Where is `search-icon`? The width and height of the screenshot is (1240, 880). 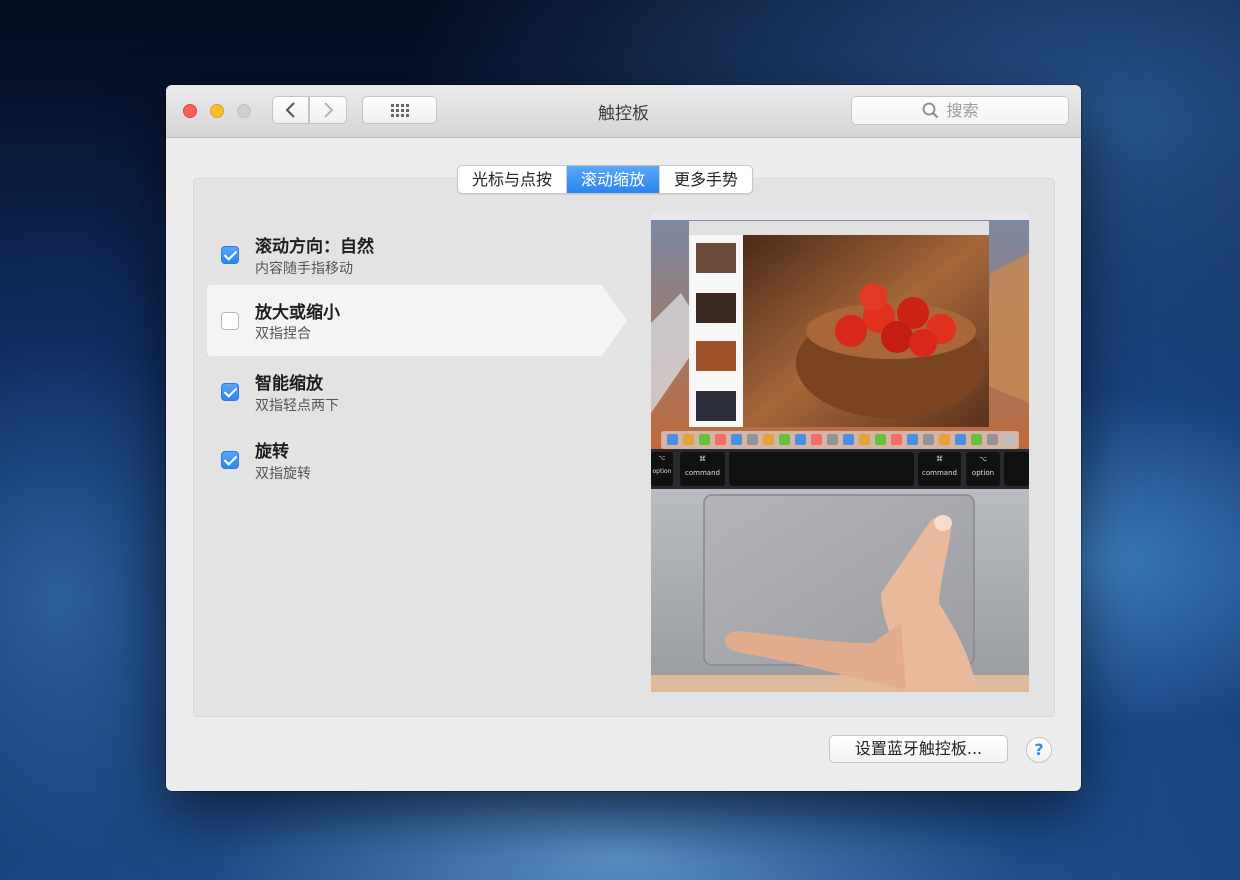 search-icon is located at coordinates (930, 110).